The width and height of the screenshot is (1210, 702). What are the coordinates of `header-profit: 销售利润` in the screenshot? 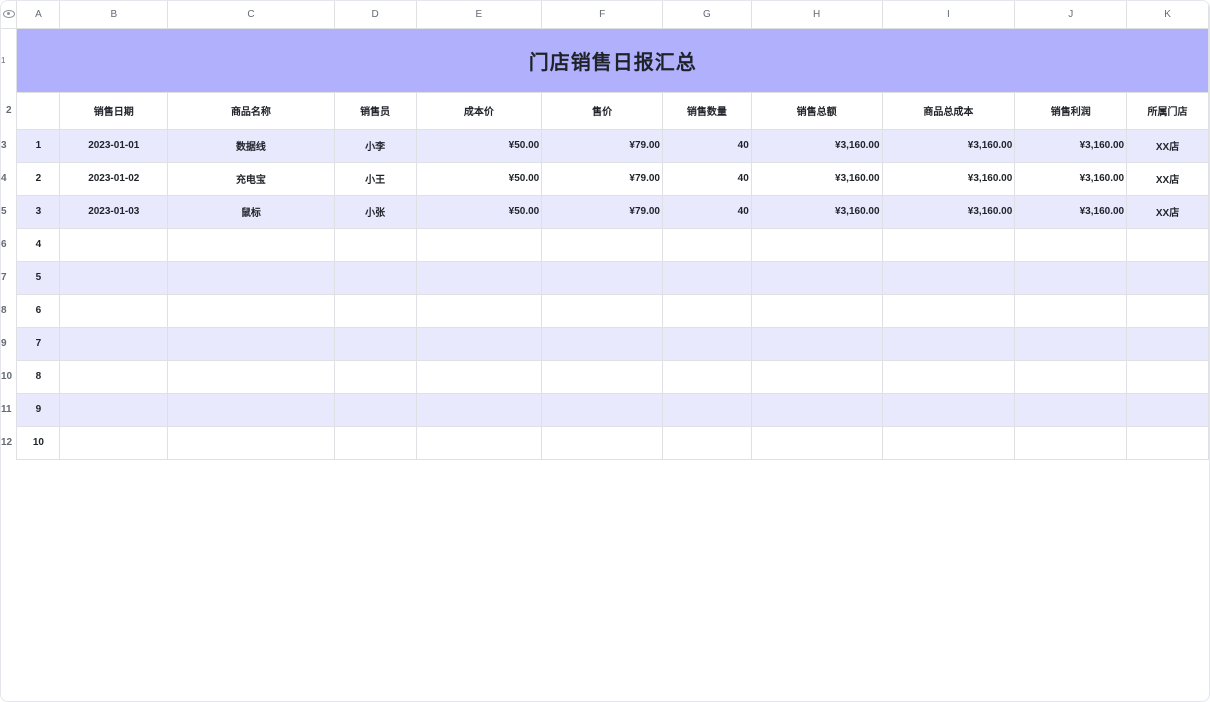 It's located at (1071, 111).